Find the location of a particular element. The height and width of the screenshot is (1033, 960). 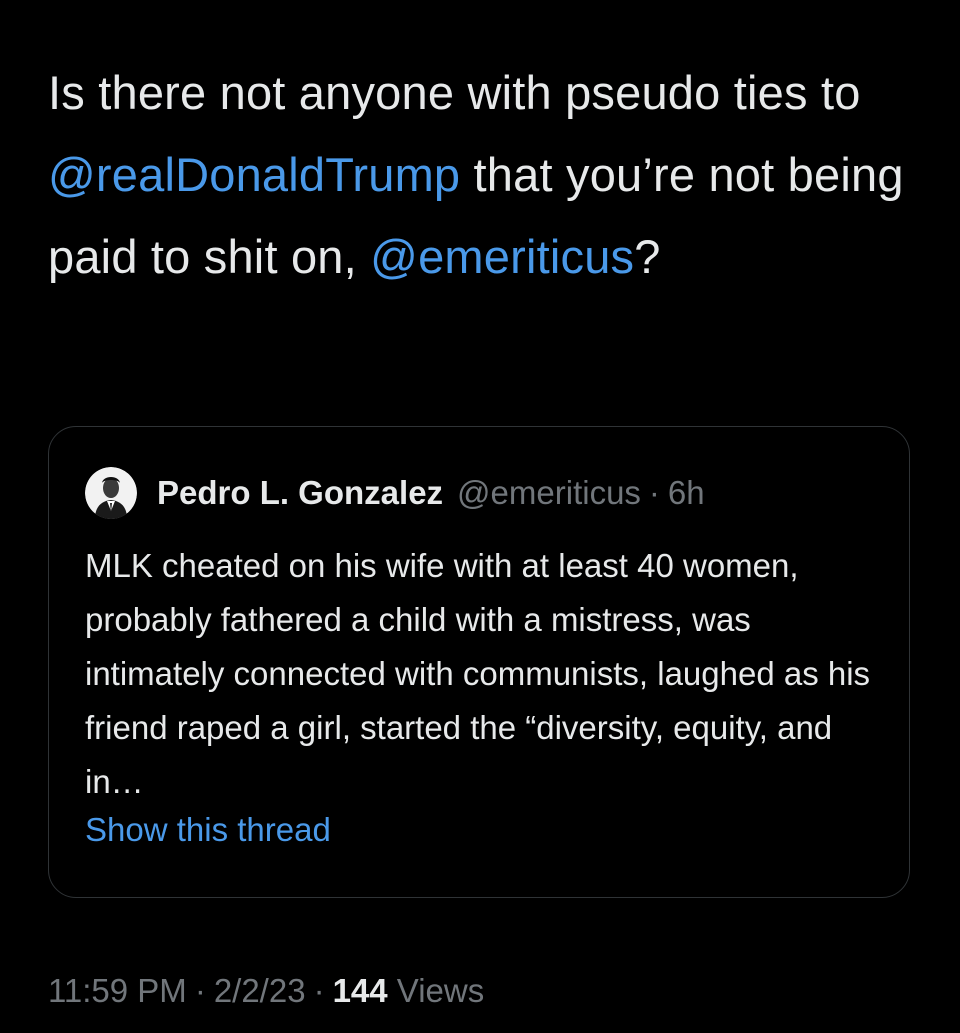

tweet-text-part: ? is located at coordinates (647, 256).